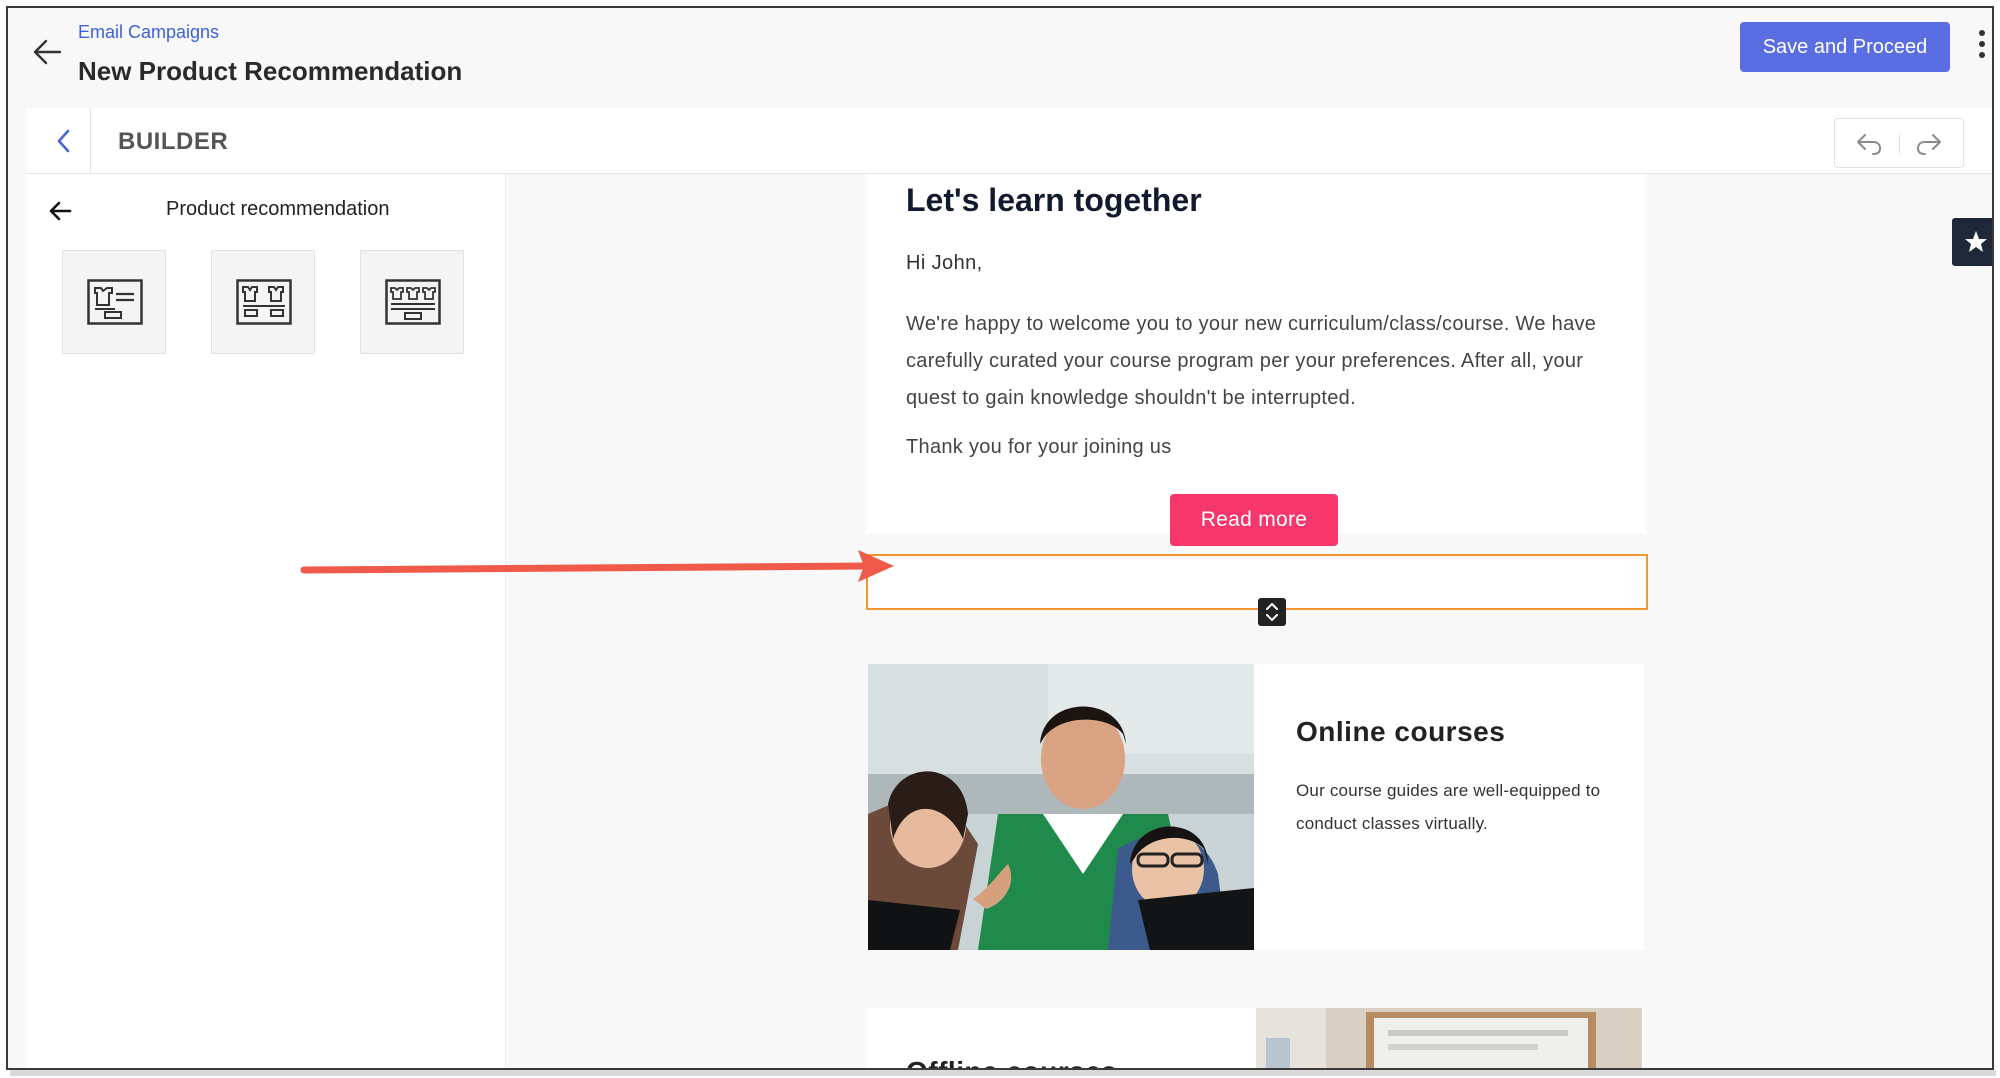 The height and width of the screenshot is (1078, 2000). What do you see at coordinates (1976, 241) in the screenshot?
I see `star-icon` at bounding box center [1976, 241].